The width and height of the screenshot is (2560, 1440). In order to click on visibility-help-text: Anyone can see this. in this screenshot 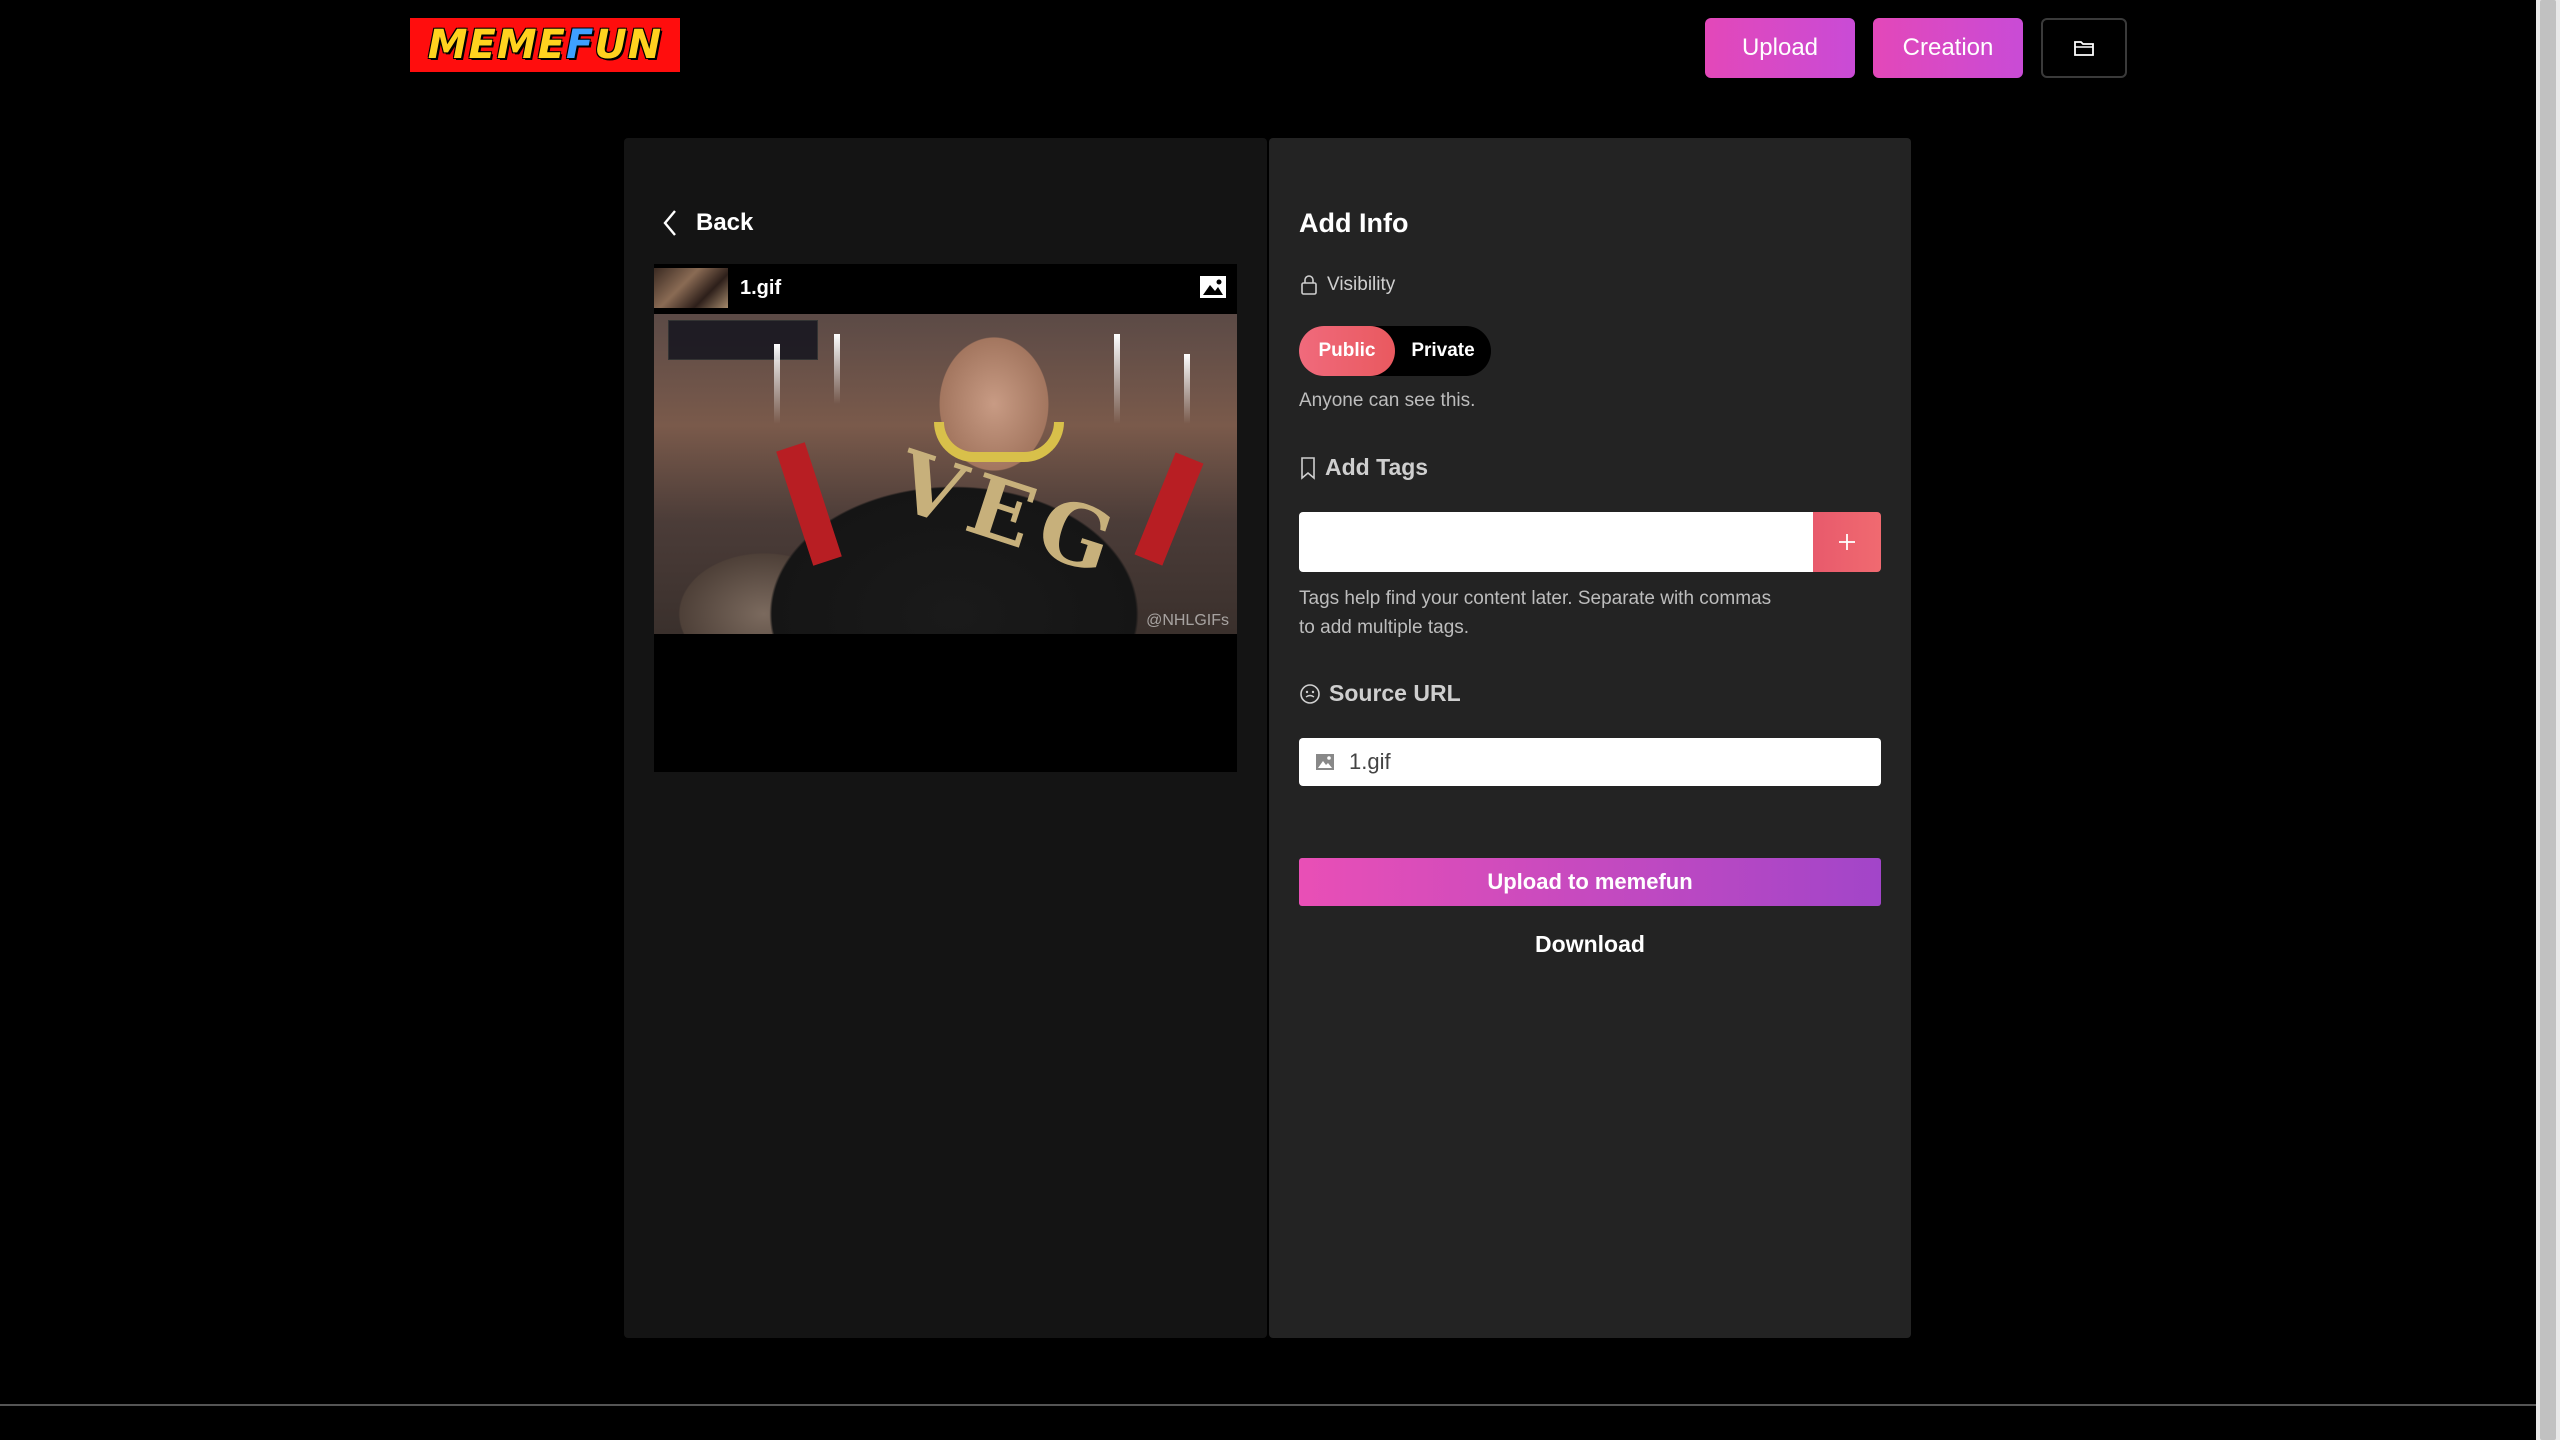, I will do `click(1387, 400)`.